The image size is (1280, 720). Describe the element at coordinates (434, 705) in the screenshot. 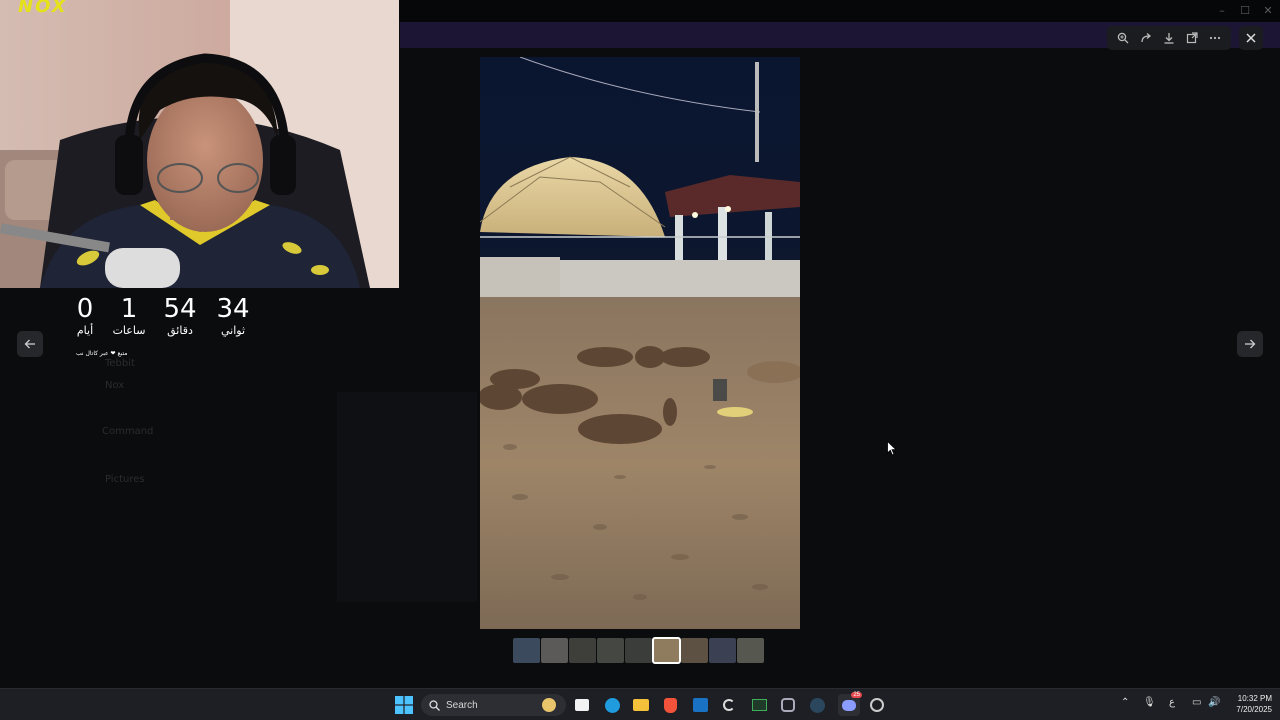

I see `search-icon` at that location.